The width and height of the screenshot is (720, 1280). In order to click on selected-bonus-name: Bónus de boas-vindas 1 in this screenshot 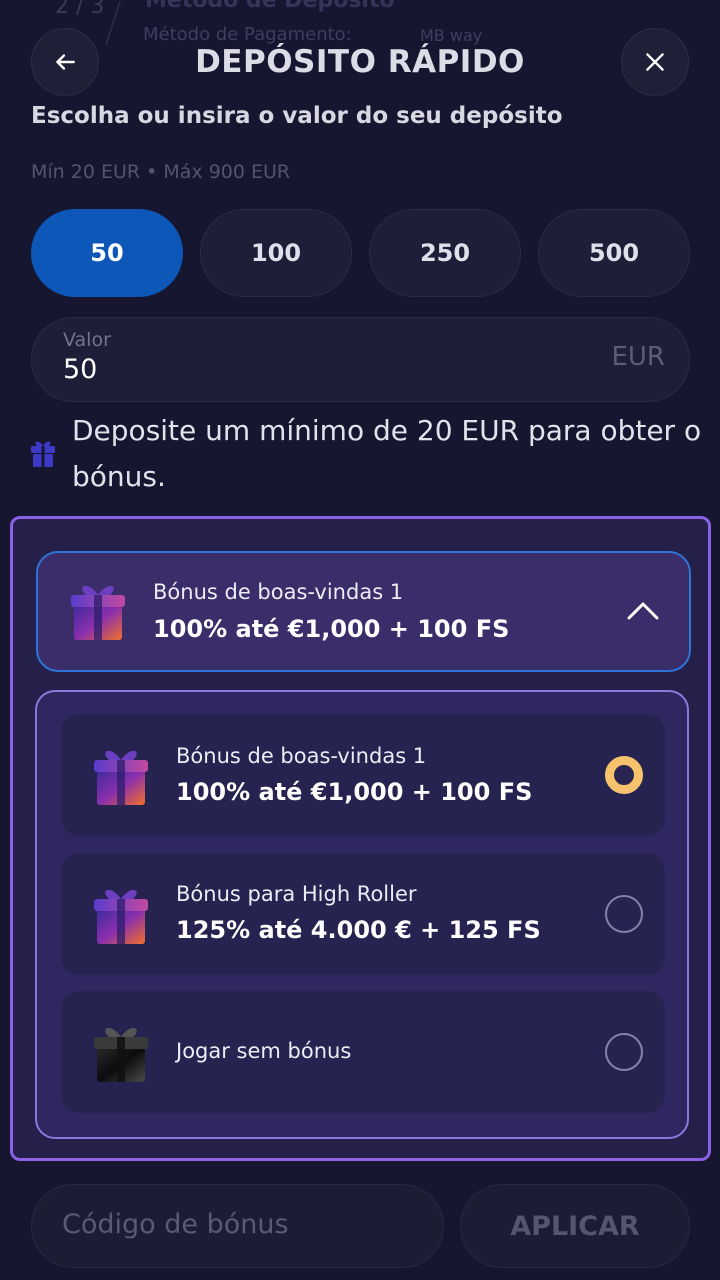, I will do `click(278, 592)`.